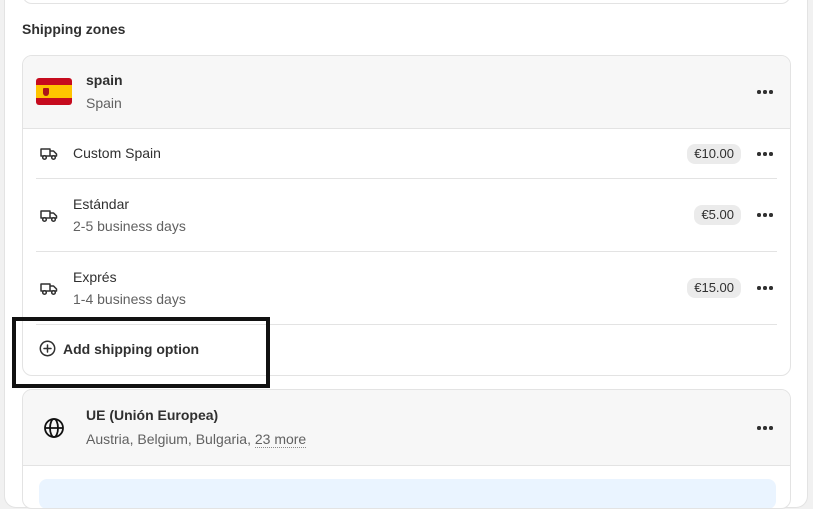 This screenshot has height=509, width=813. Describe the element at coordinates (280, 439) in the screenshot. I see `more-countries-link: 23 more` at that location.